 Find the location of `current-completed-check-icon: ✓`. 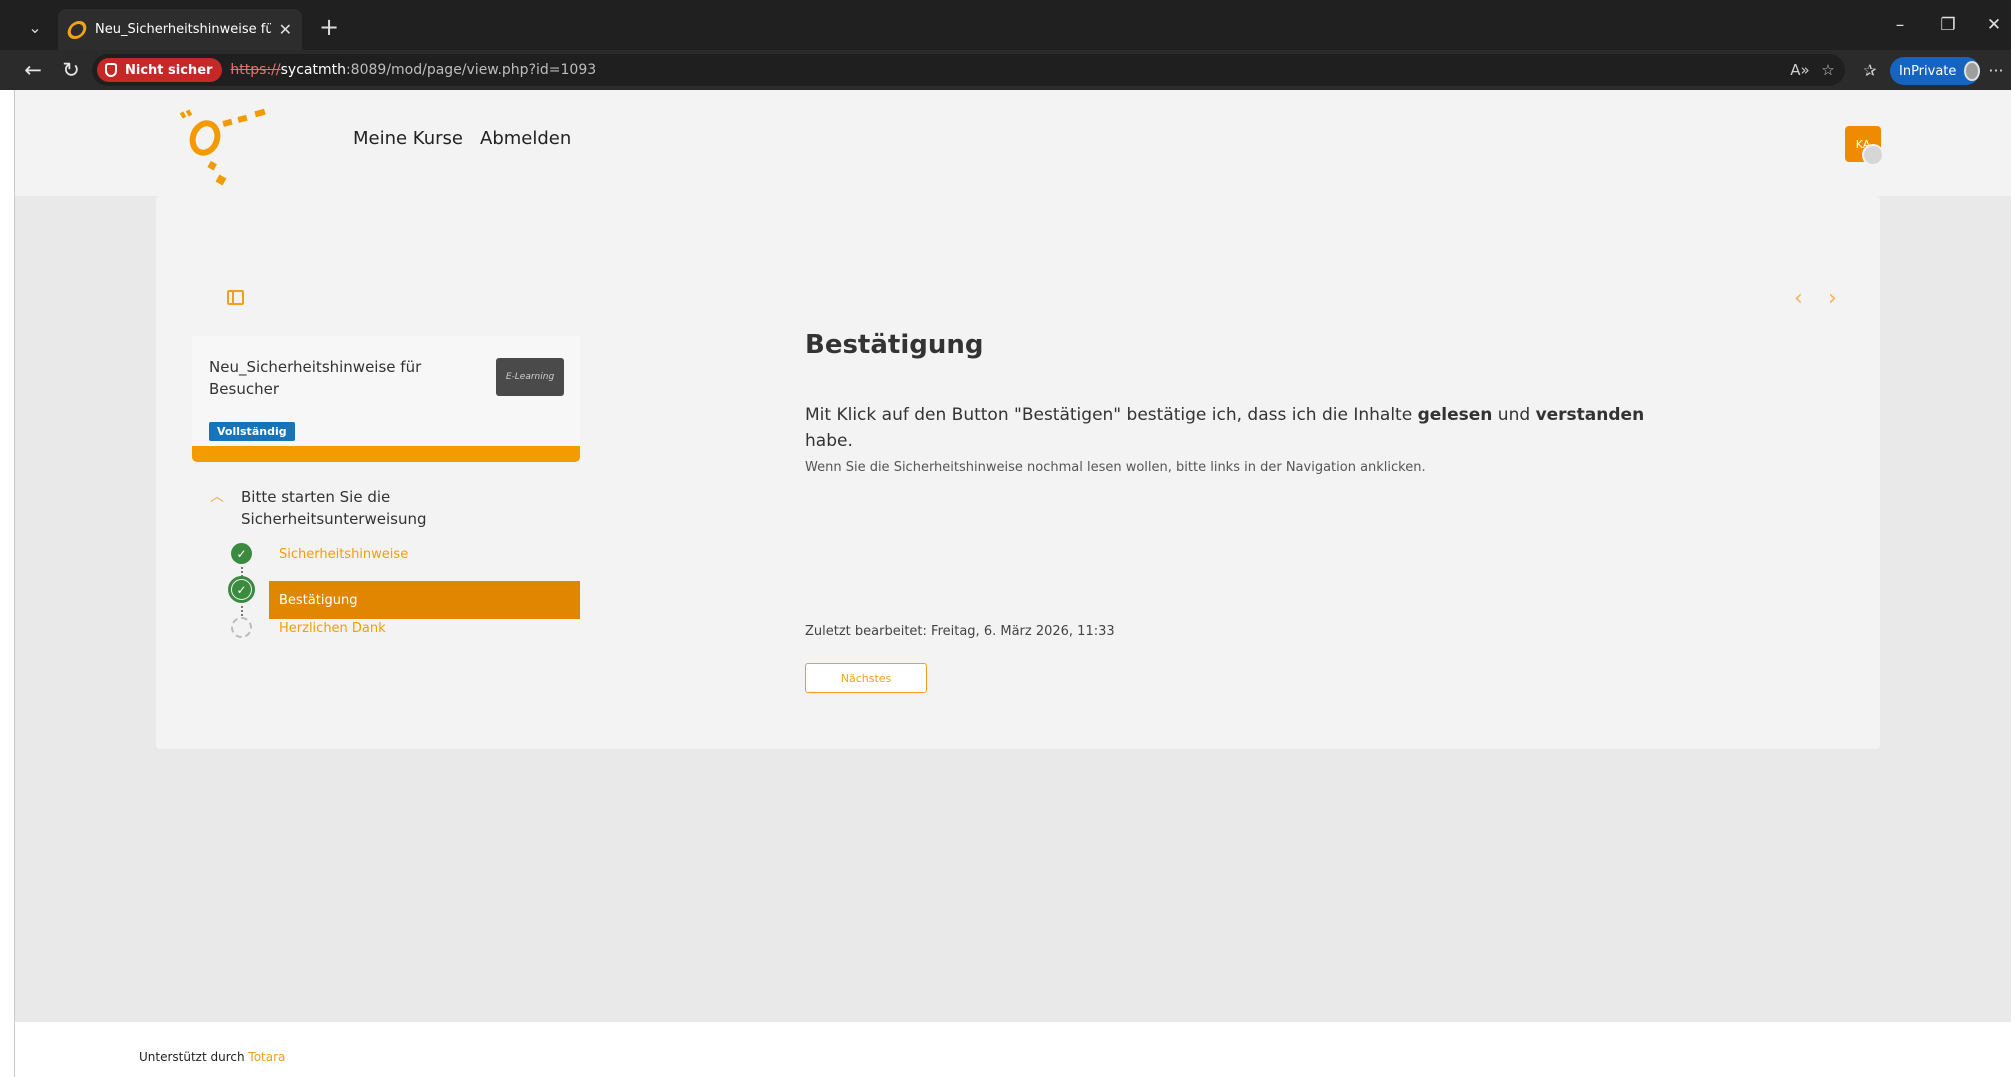

current-completed-check-icon: ✓ is located at coordinates (241, 589).